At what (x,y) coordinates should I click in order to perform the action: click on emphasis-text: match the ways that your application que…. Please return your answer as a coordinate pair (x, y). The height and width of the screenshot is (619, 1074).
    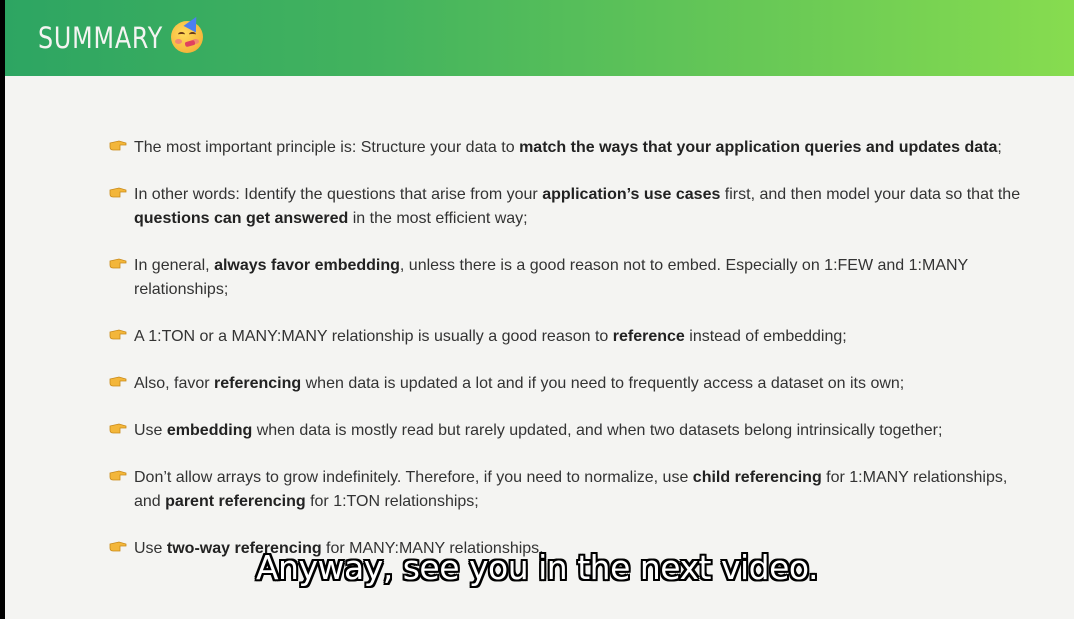
    Looking at the image, I should click on (758, 147).